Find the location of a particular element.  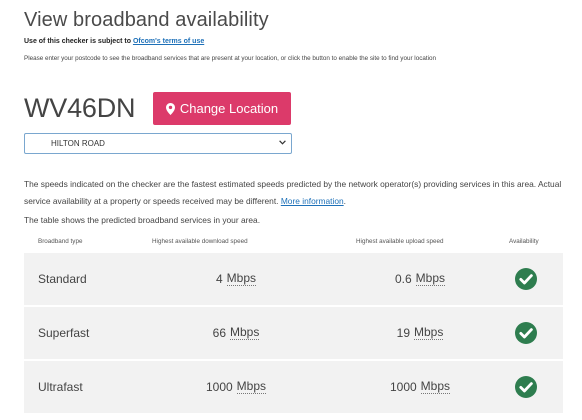

row-broadband-type: Superfast is located at coordinates (64, 333).